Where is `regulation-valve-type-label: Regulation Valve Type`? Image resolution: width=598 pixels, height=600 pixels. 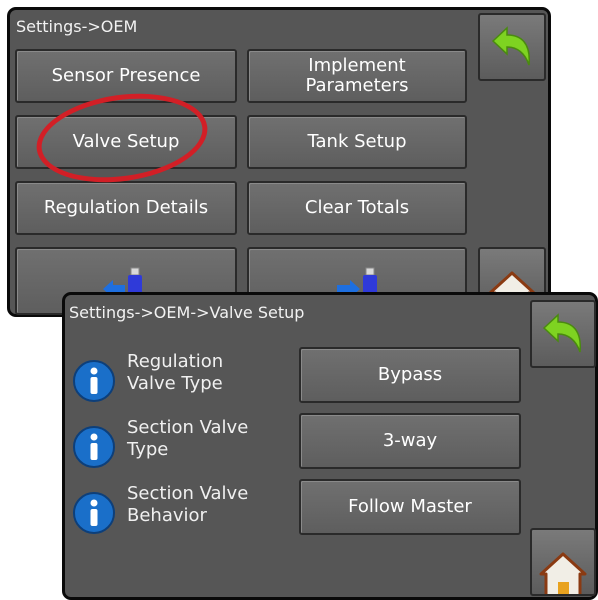 regulation-valve-type-label: Regulation Valve Type is located at coordinates (175, 372).